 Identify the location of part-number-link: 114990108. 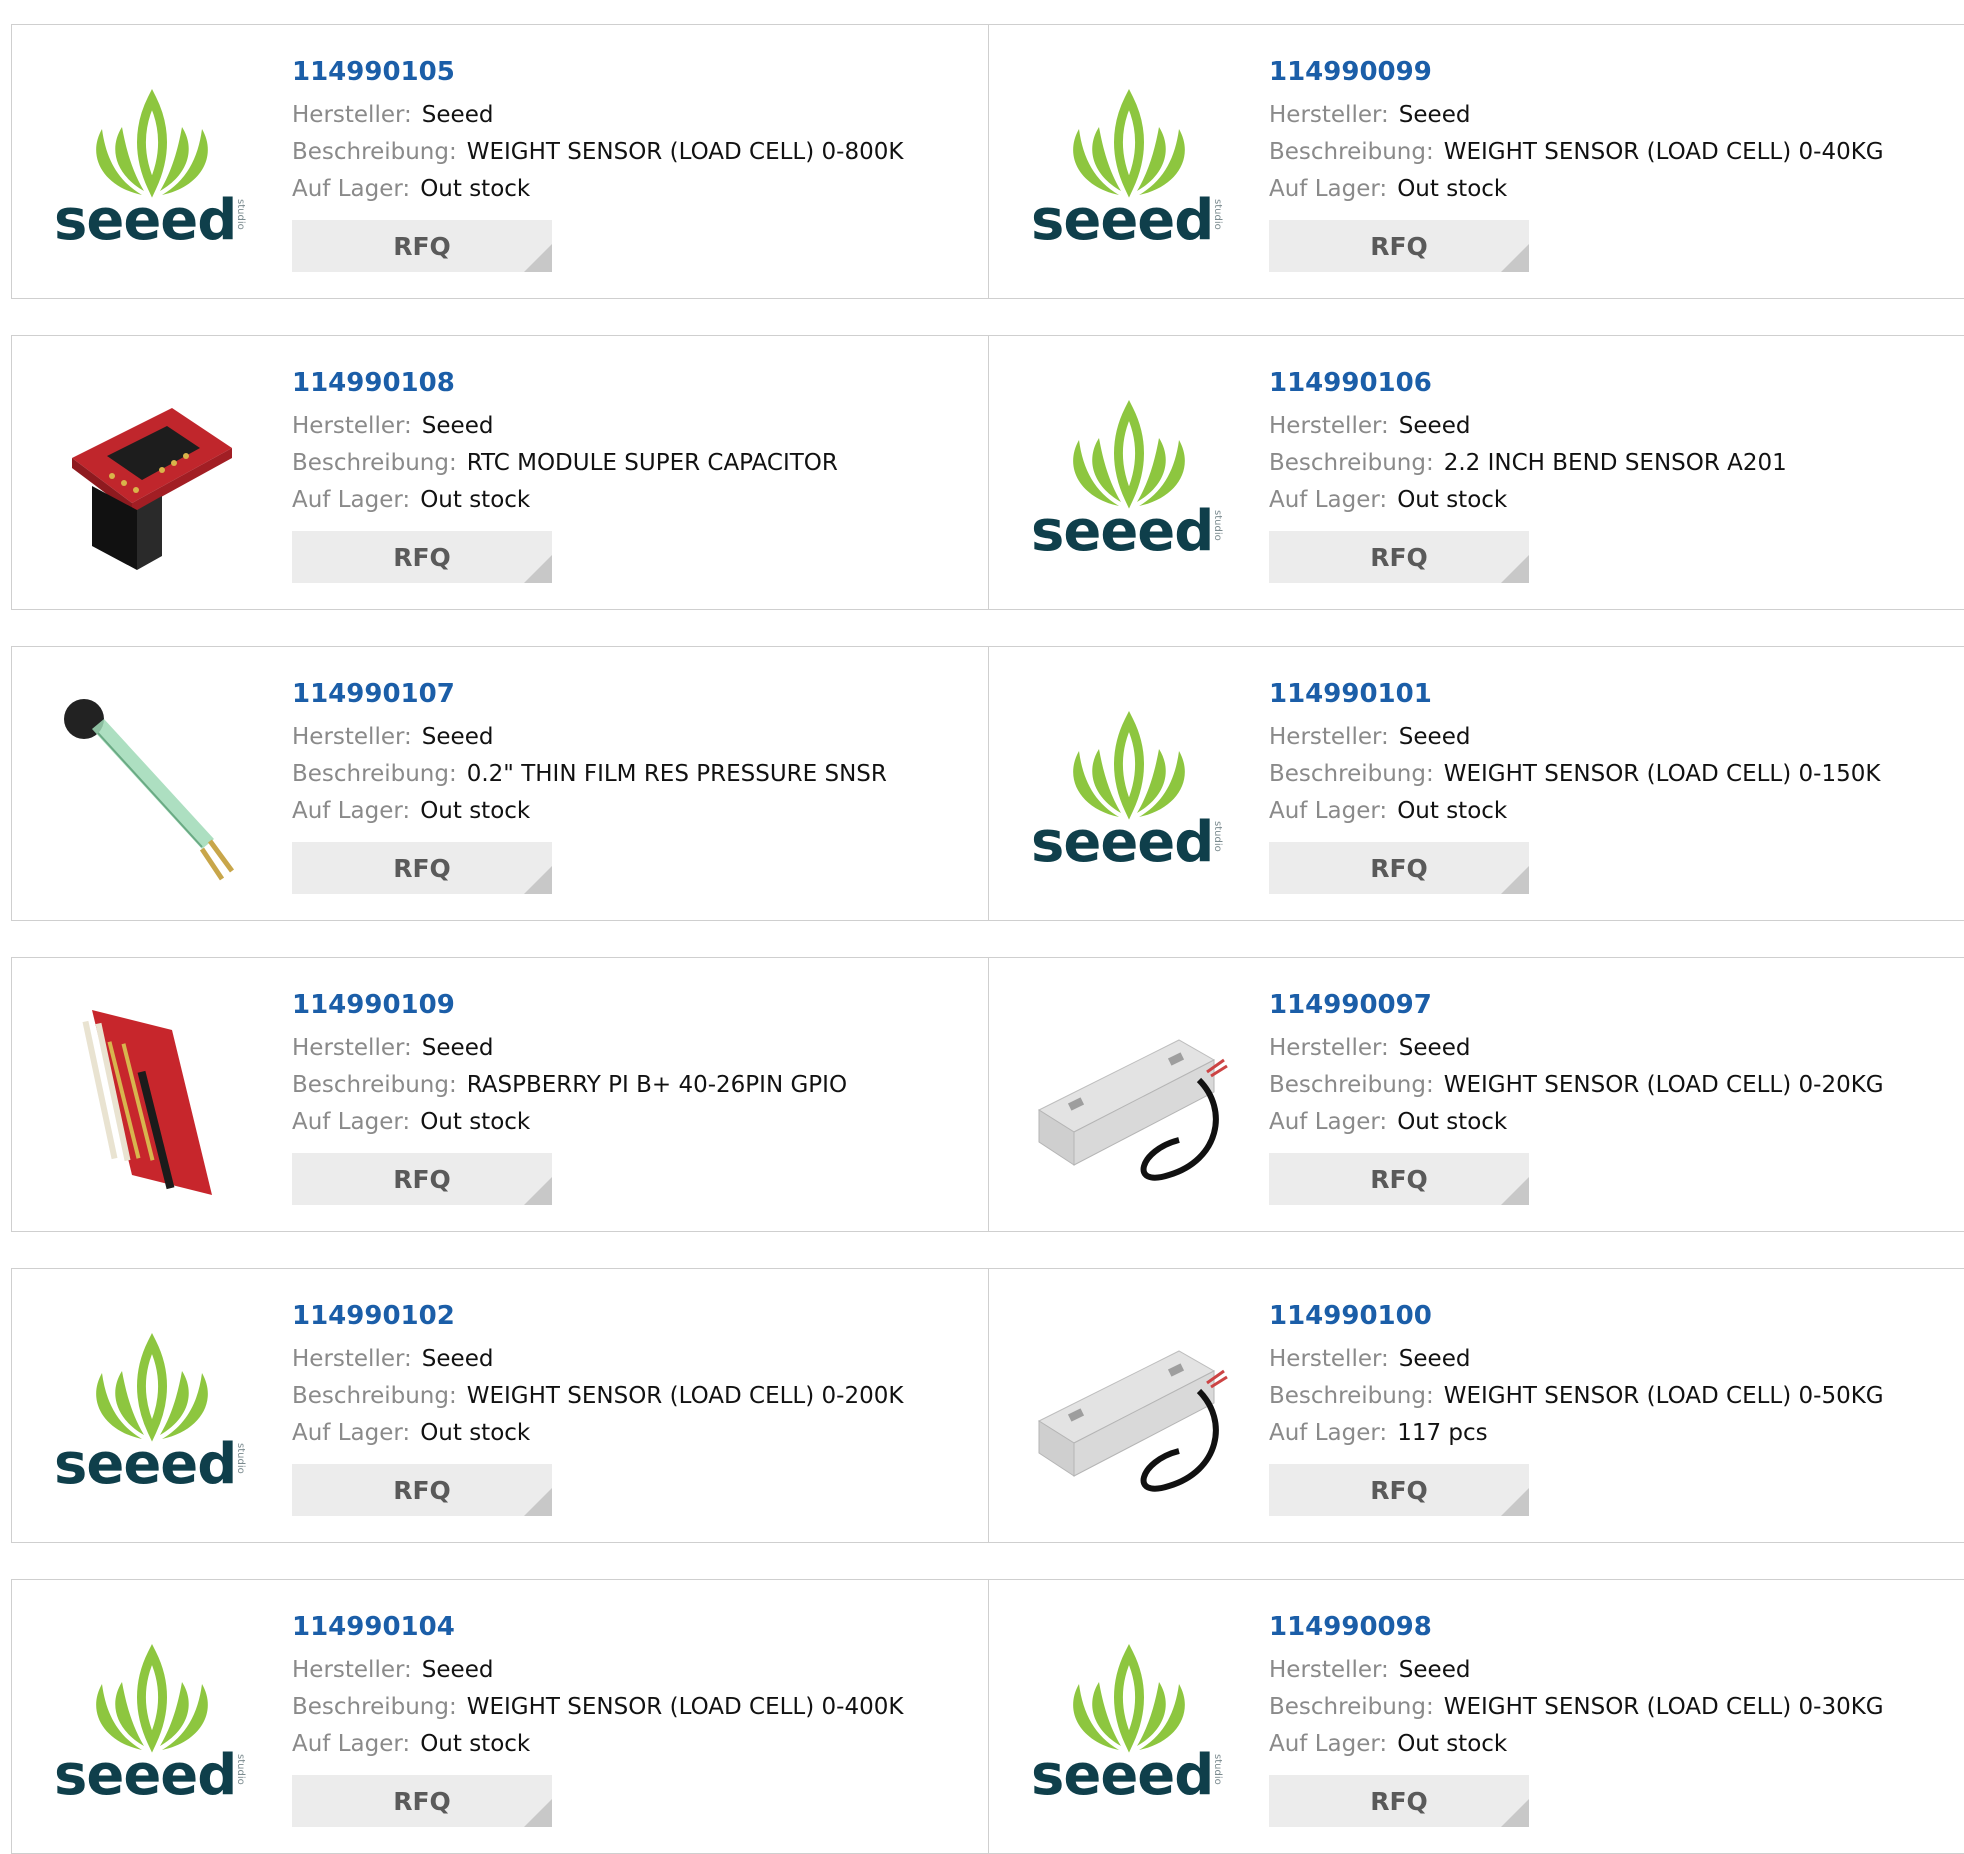
(630, 383).